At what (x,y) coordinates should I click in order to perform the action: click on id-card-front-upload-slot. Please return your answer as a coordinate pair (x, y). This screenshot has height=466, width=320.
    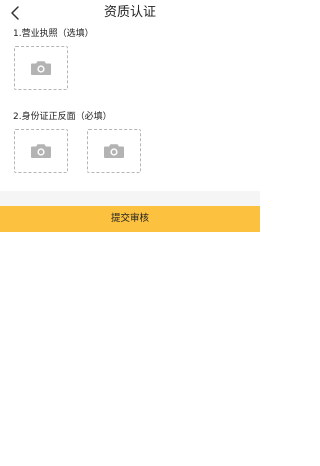
    Looking at the image, I should click on (41, 151).